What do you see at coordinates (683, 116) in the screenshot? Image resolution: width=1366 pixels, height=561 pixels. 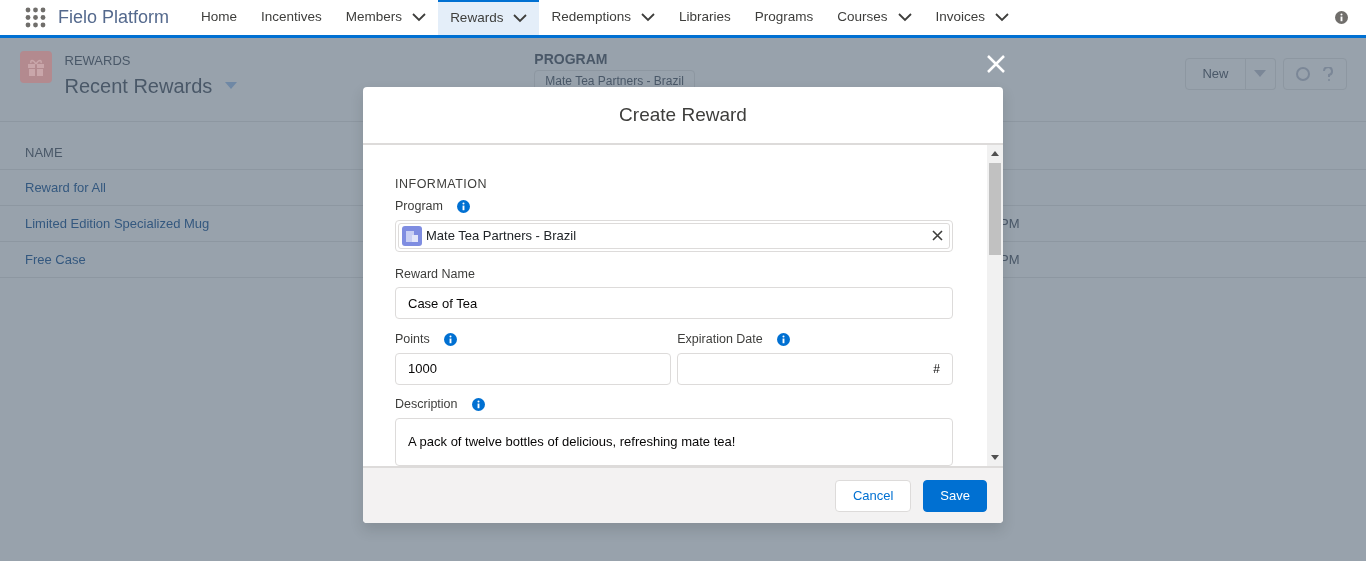 I see `modal-title: Create Reward` at bounding box center [683, 116].